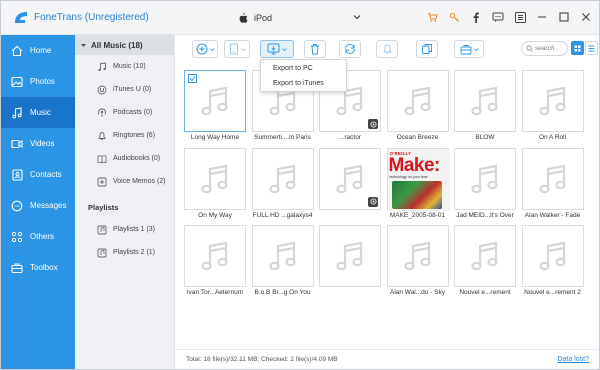  I want to click on track-thumbnail: O'REILLY Make: technology on your time, so click(418, 179).